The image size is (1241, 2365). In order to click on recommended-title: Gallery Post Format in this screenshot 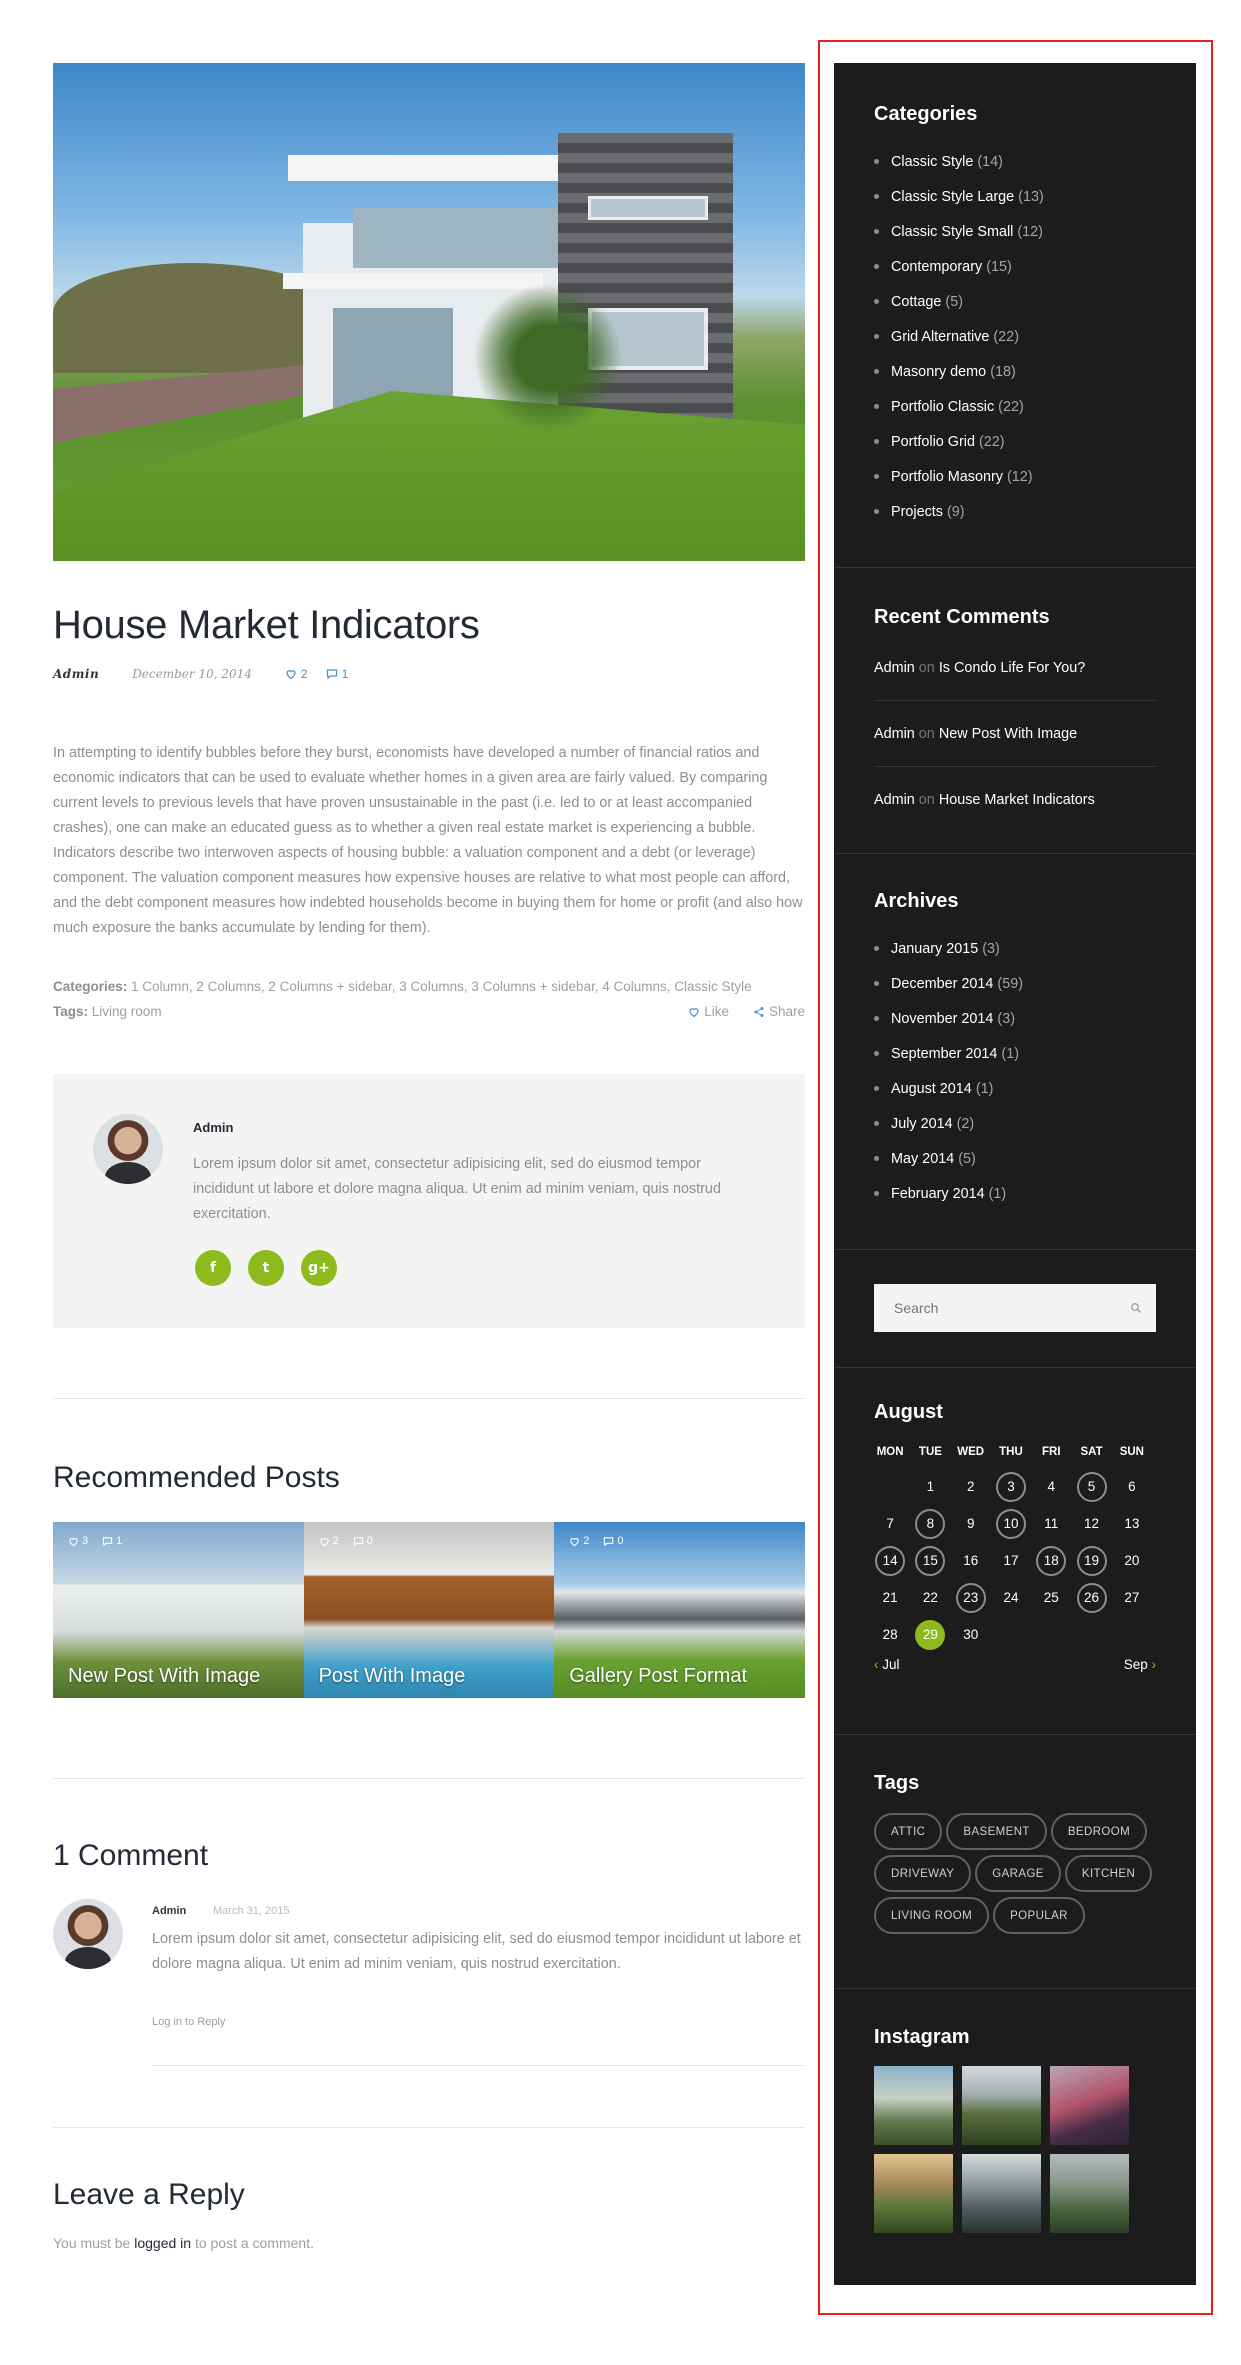, I will do `click(658, 1676)`.